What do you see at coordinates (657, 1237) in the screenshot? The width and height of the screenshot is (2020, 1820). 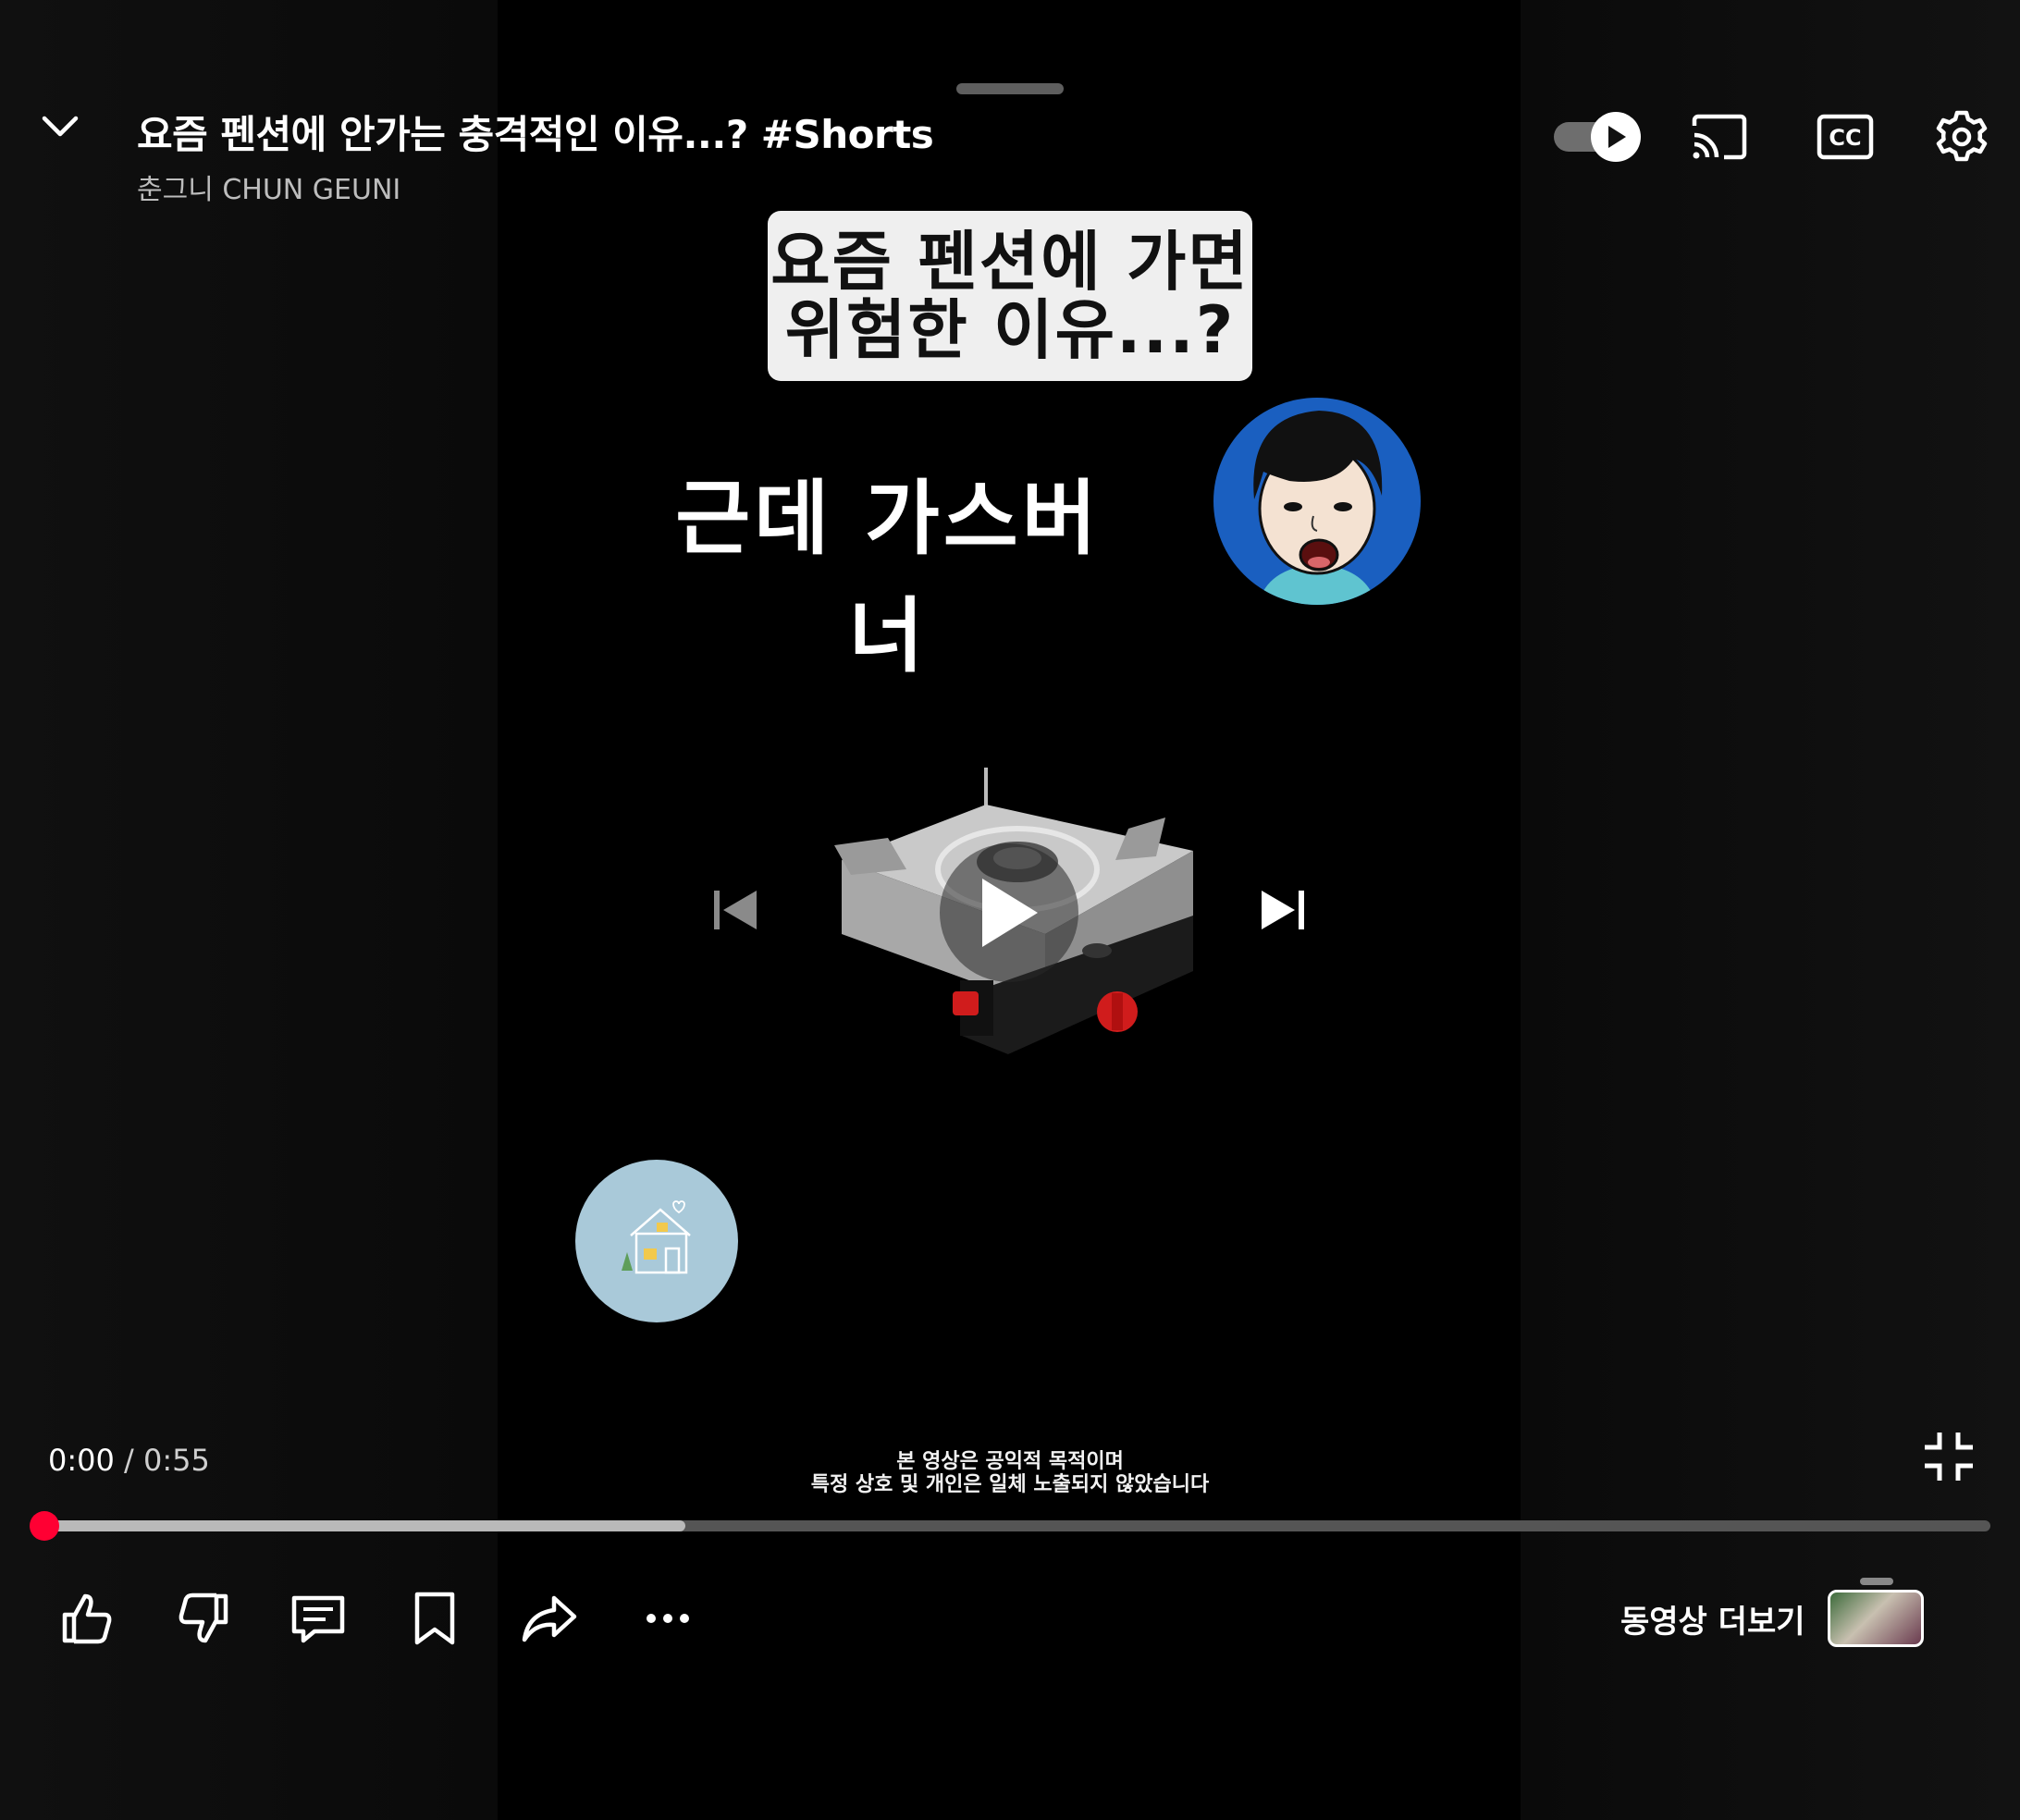 I see `house-icon` at bounding box center [657, 1237].